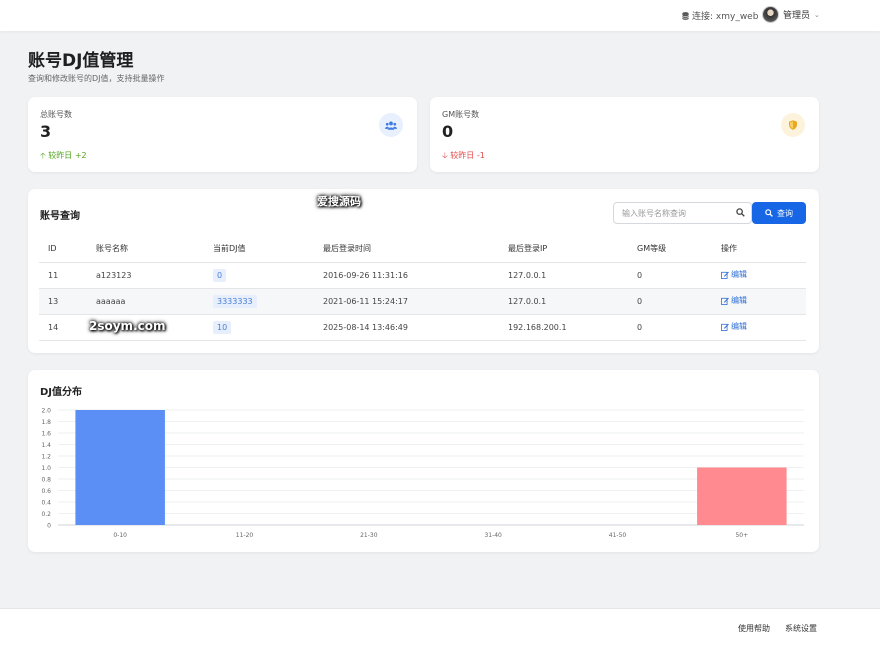 This screenshot has height=656, width=880. What do you see at coordinates (46, 468) in the screenshot?
I see `y-tick-label: 1.0` at bounding box center [46, 468].